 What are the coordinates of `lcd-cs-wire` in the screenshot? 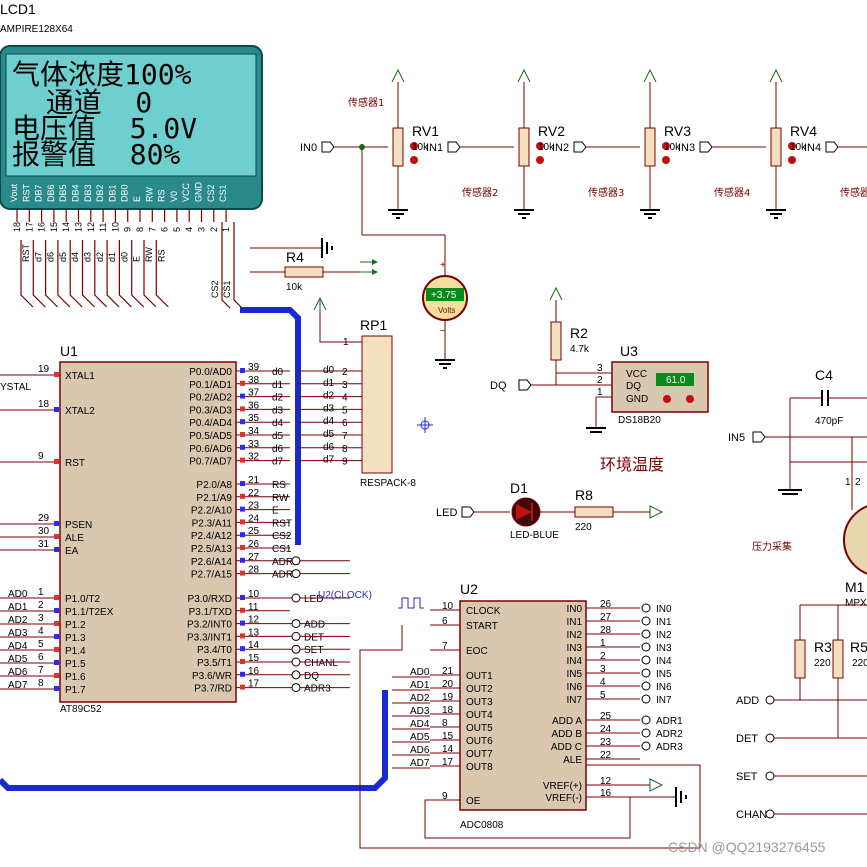 It's located at (238, 265).